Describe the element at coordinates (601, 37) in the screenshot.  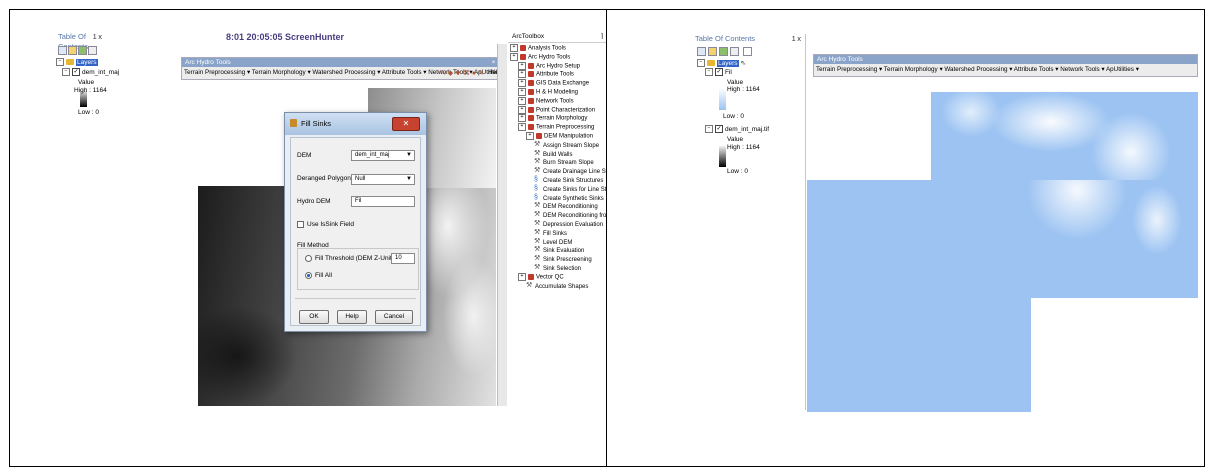
I see `arctoolbox-pin-icon: ⌉` at that location.